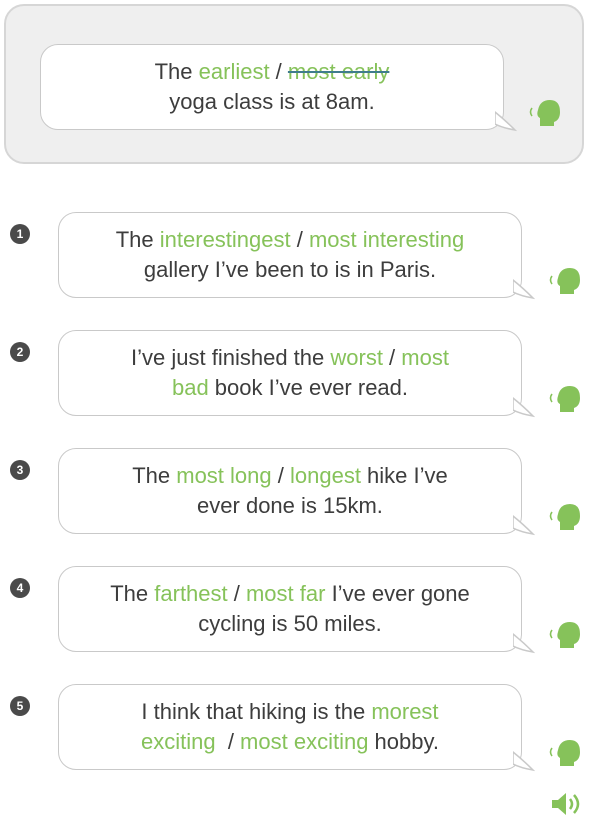 This screenshot has width=600, height=820. I want to click on answer-option-2-cont: bad, so click(190, 387).